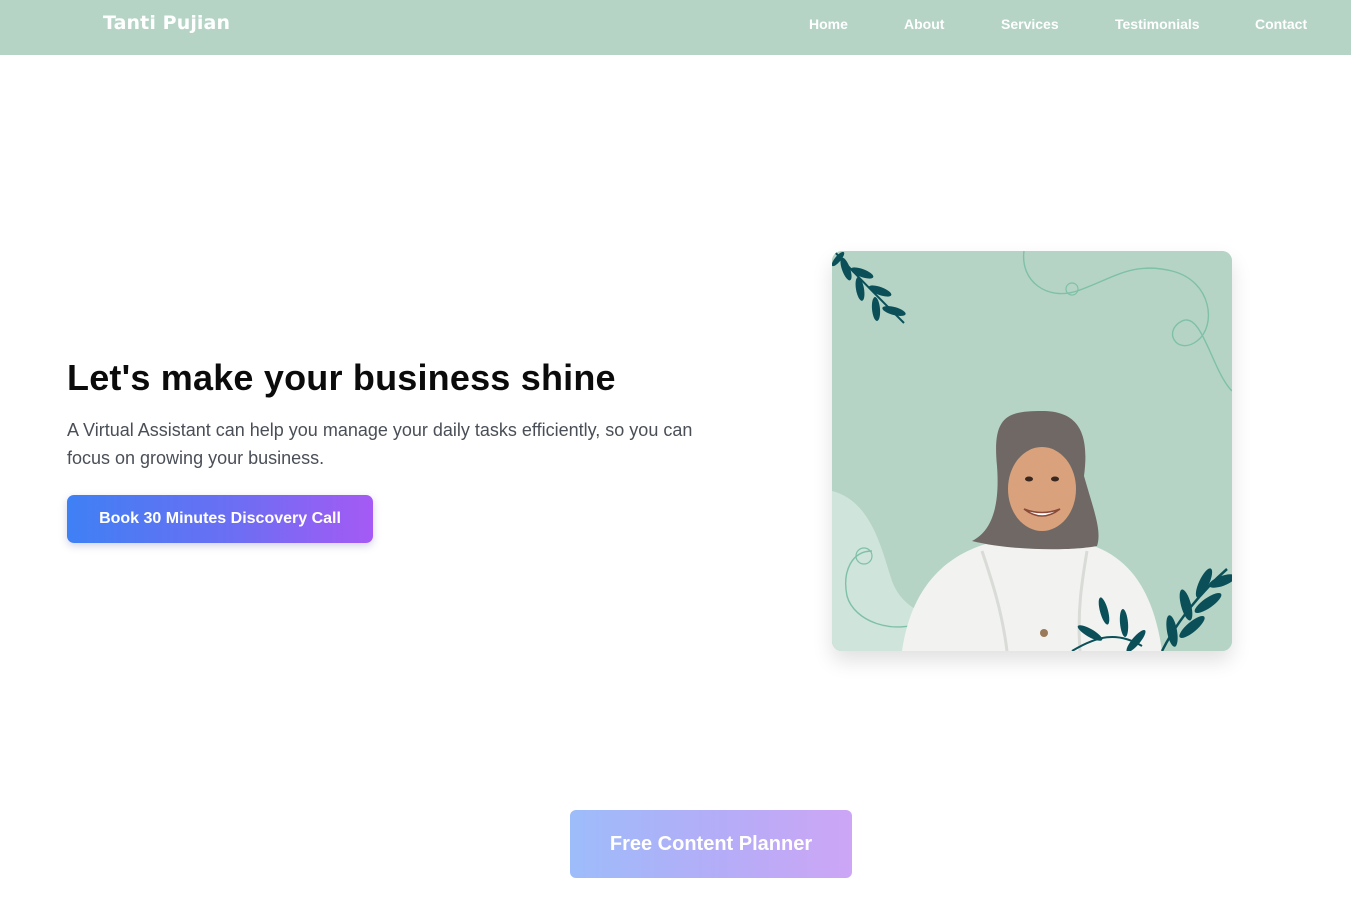  I want to click on nav-link-testimonials: Testimonials, so click(1157, 24).